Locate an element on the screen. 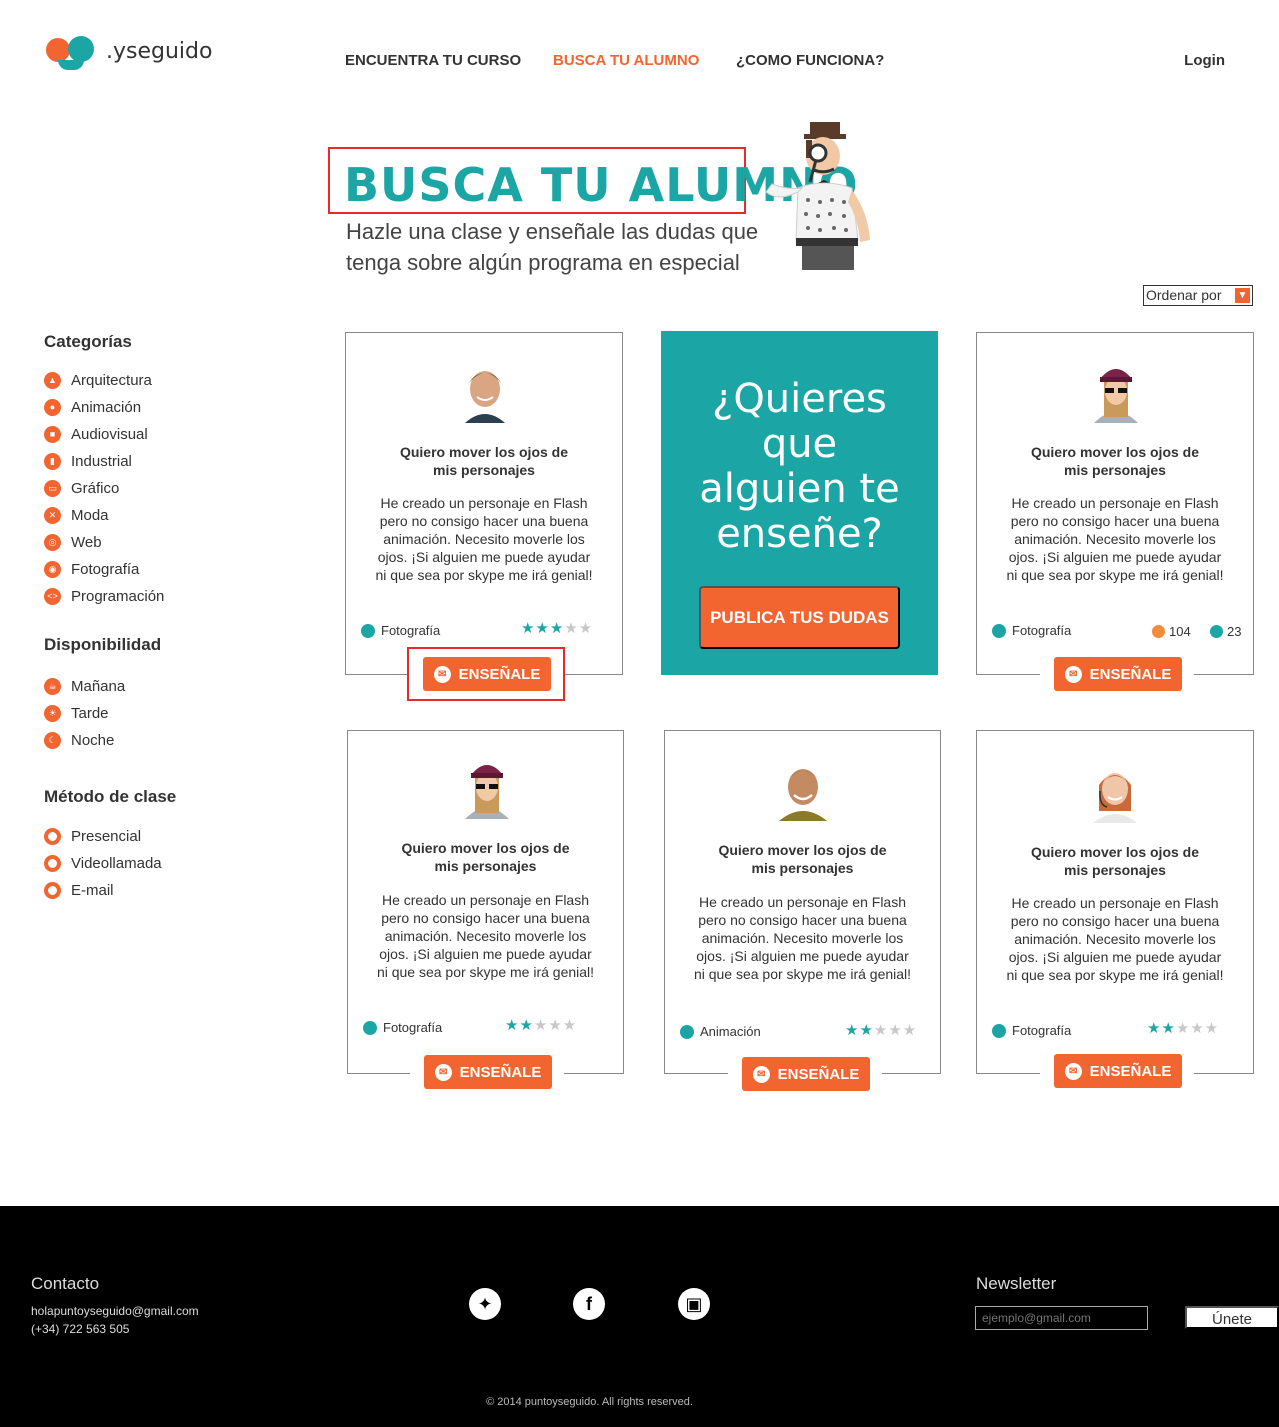  category-label: Gráfico is located at coordinates (95, 488).